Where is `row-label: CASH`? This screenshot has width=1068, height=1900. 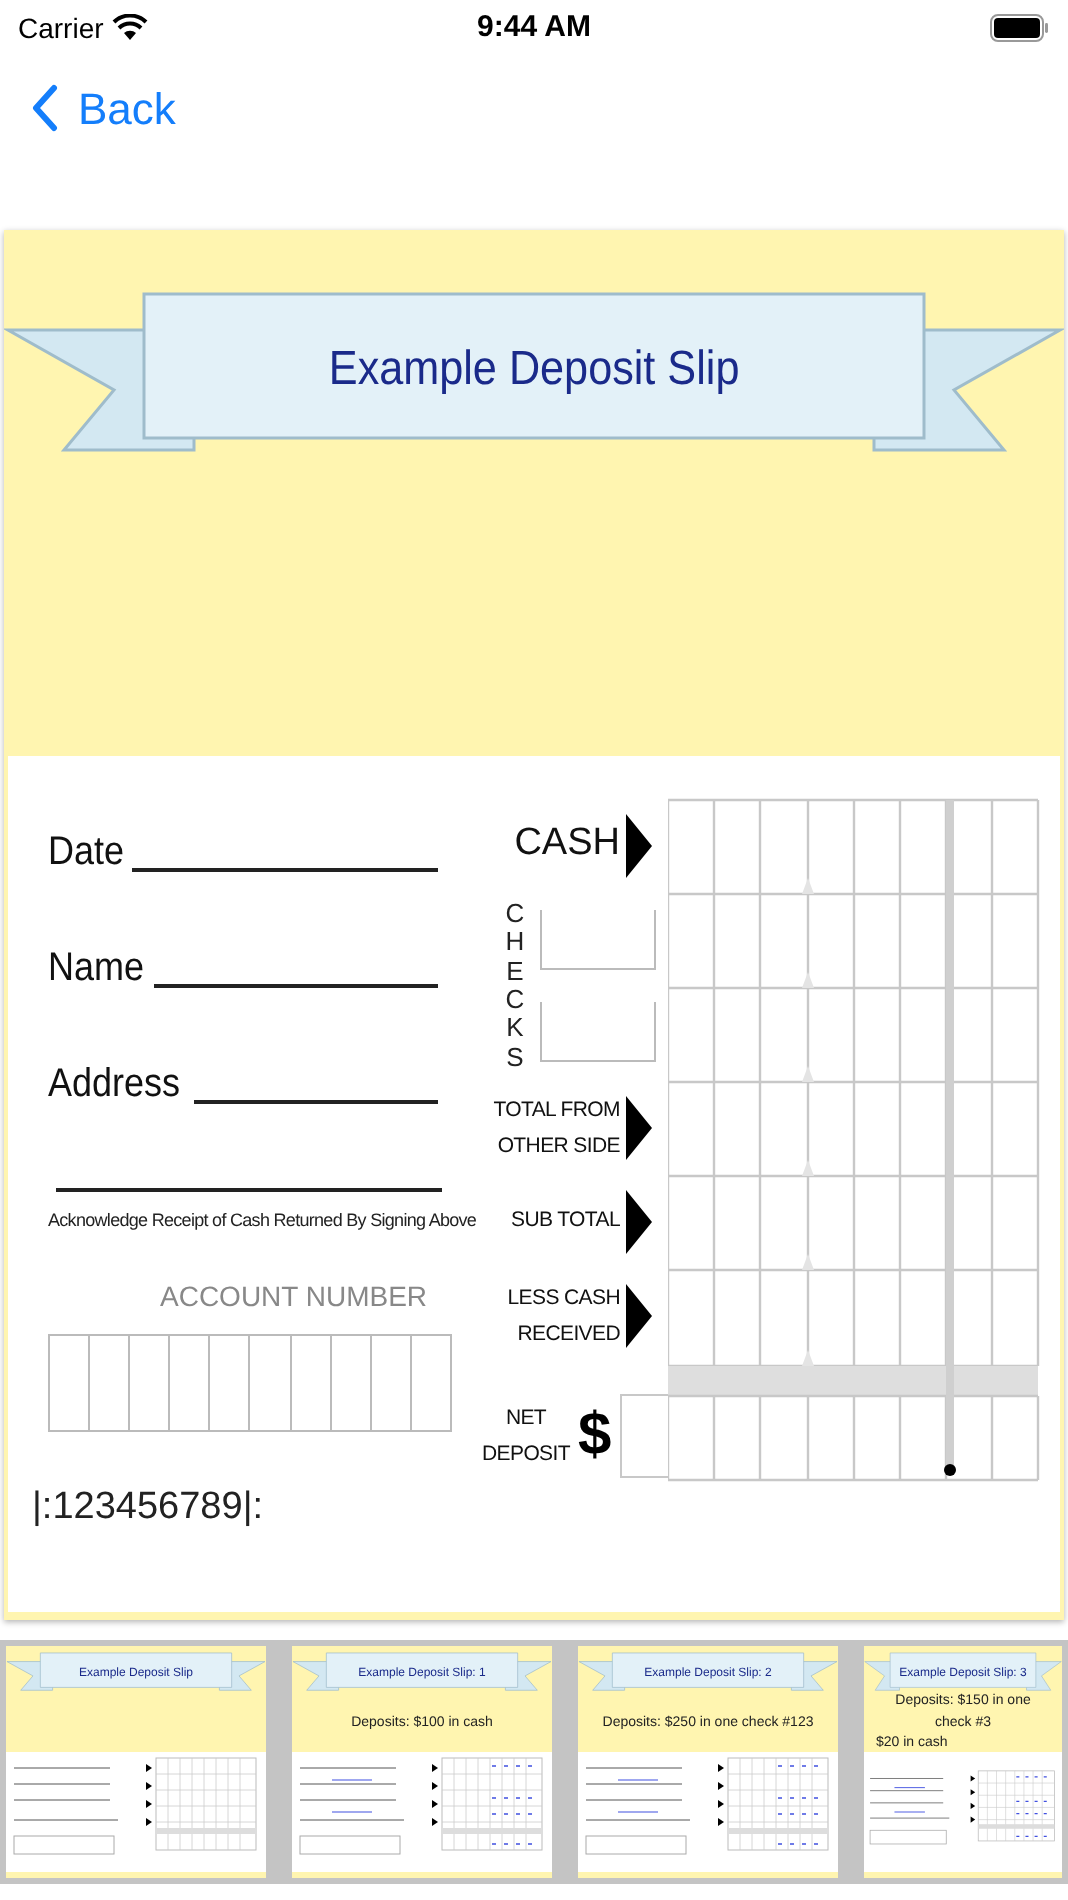
row-label: CASH is located at coordinates (567, 844).